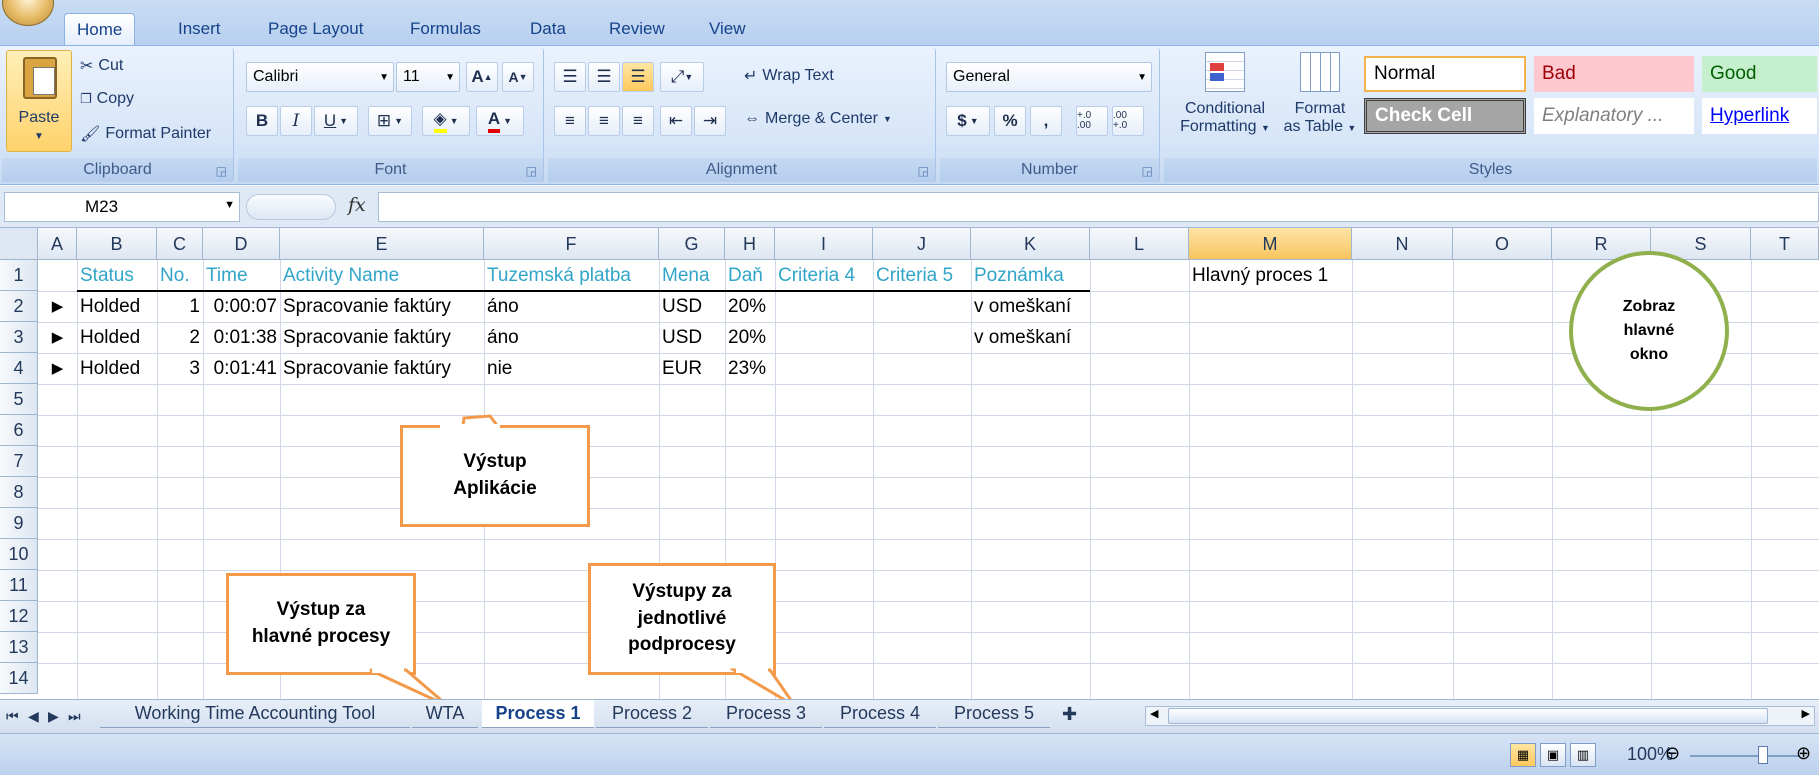 The image size is (1819, 775). Describe the element at coordinates (357, 205) in the screenshot. I see `insert-function-icon: fx` at that location.